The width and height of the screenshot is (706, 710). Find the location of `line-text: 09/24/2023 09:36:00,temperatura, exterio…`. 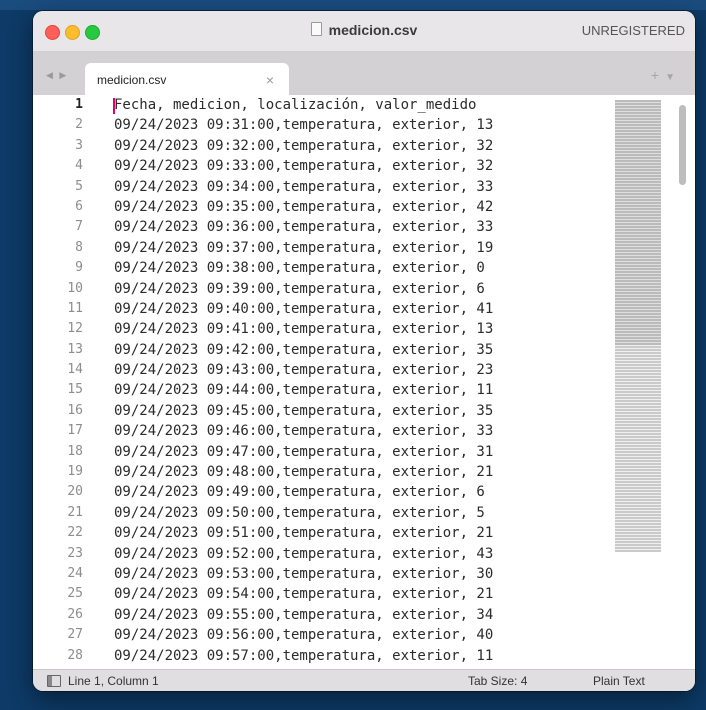

line-text: 09/24/2023 09:36:00,temperatura, exterio… is located at coordinates (303, 227).